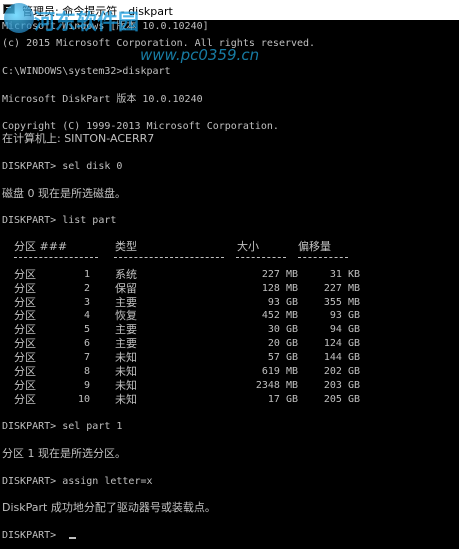 Image resolution: width=459 pixels, height=549 pixels. What do you see at coordinates (344, 274) in the screenshot?
I see `row-offset: 31 KB` at bounding box center [344, 274].